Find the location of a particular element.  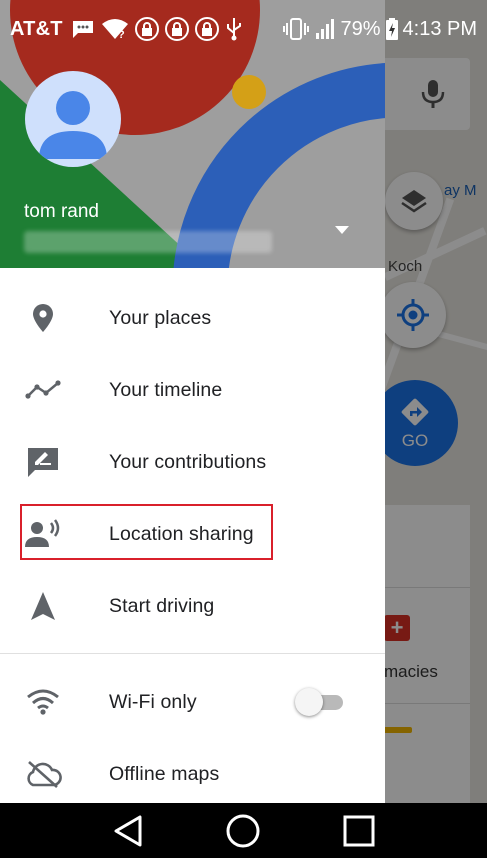

wifi-icon is located at coordinates (43, 702).